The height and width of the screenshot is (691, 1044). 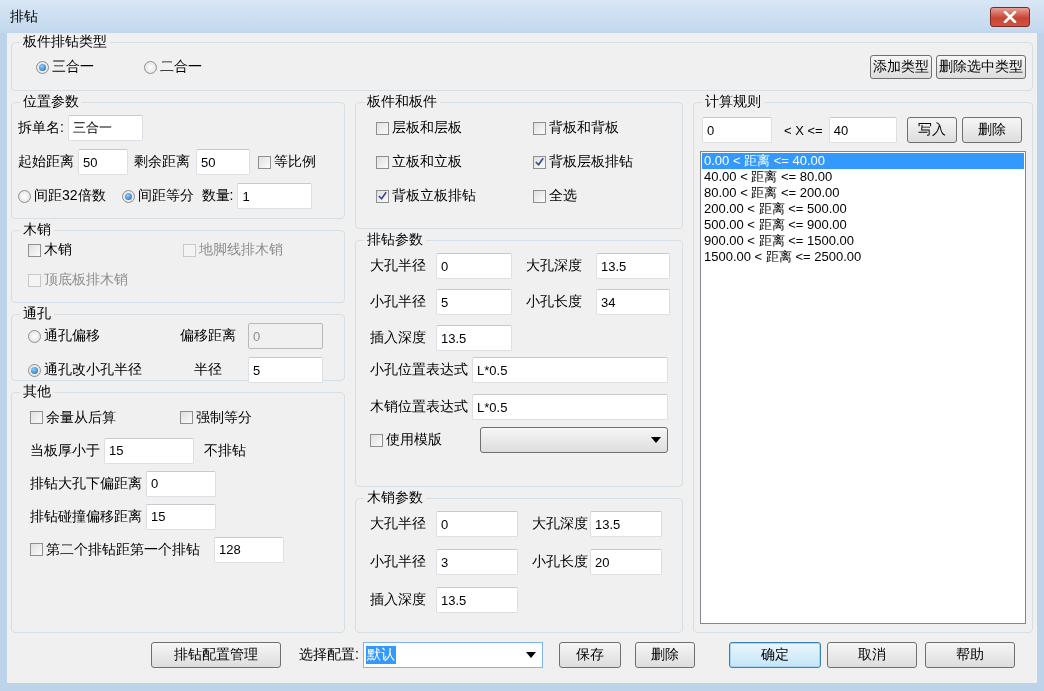 I want to click on list-item: 200.00 < 距离 <= 500.00, so click(x=863, y=209).